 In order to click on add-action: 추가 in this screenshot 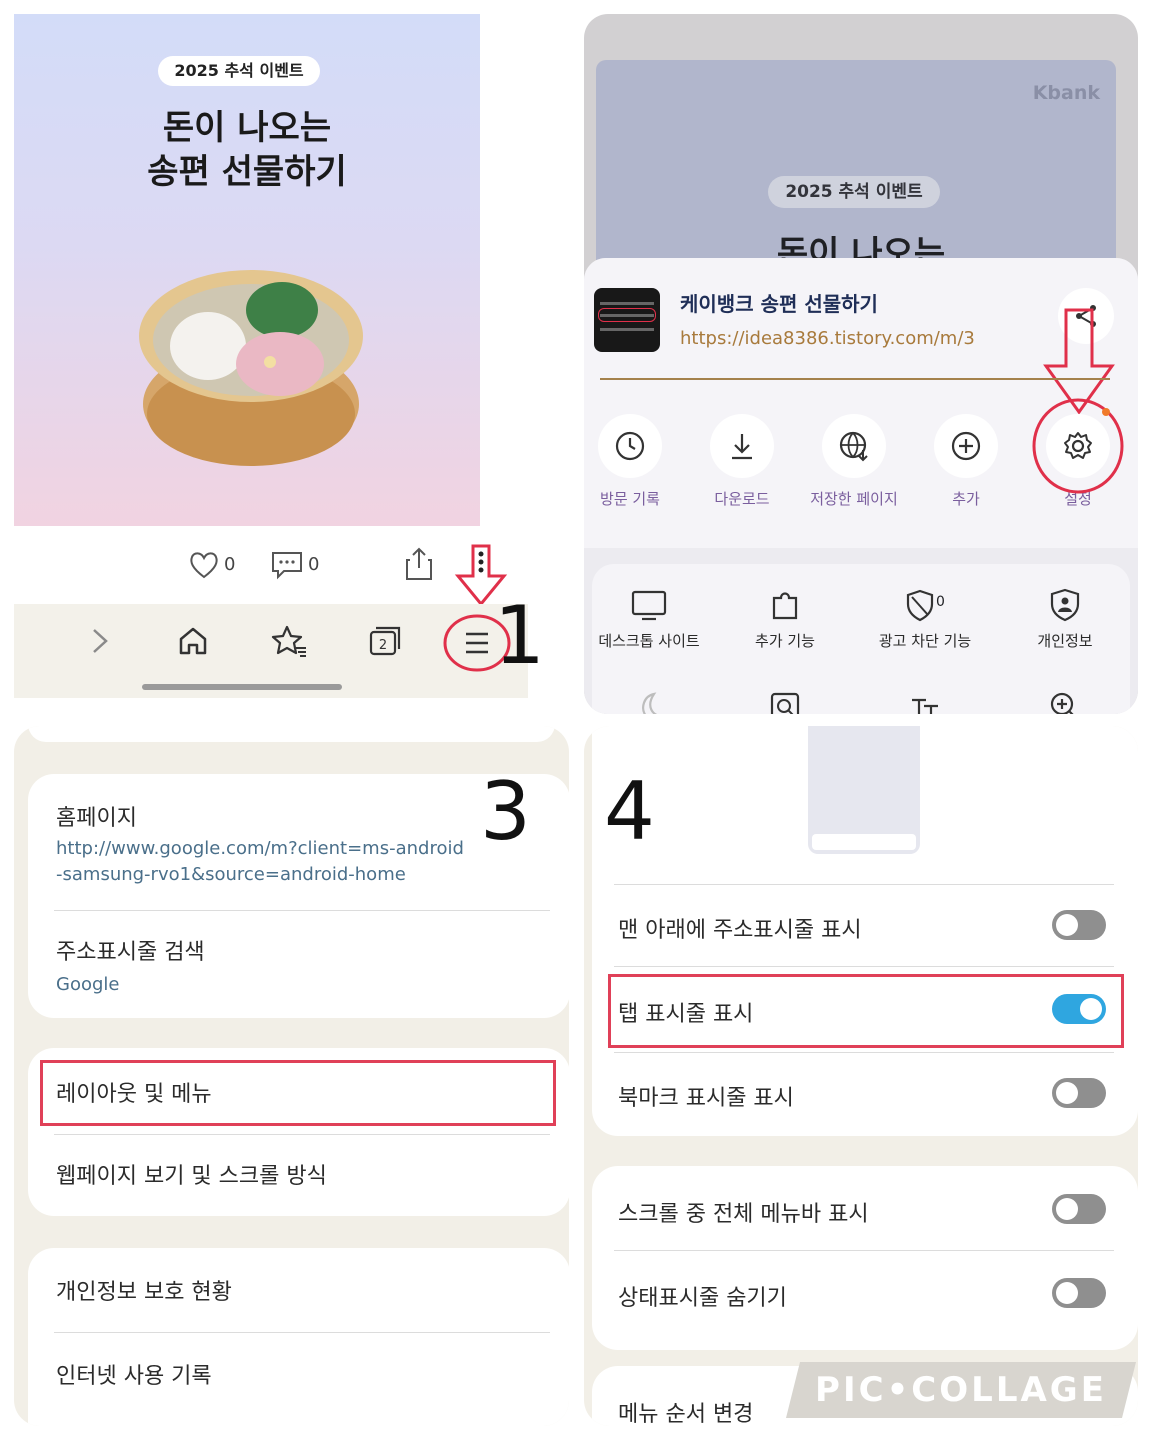, I will do `click(966, 461)`.